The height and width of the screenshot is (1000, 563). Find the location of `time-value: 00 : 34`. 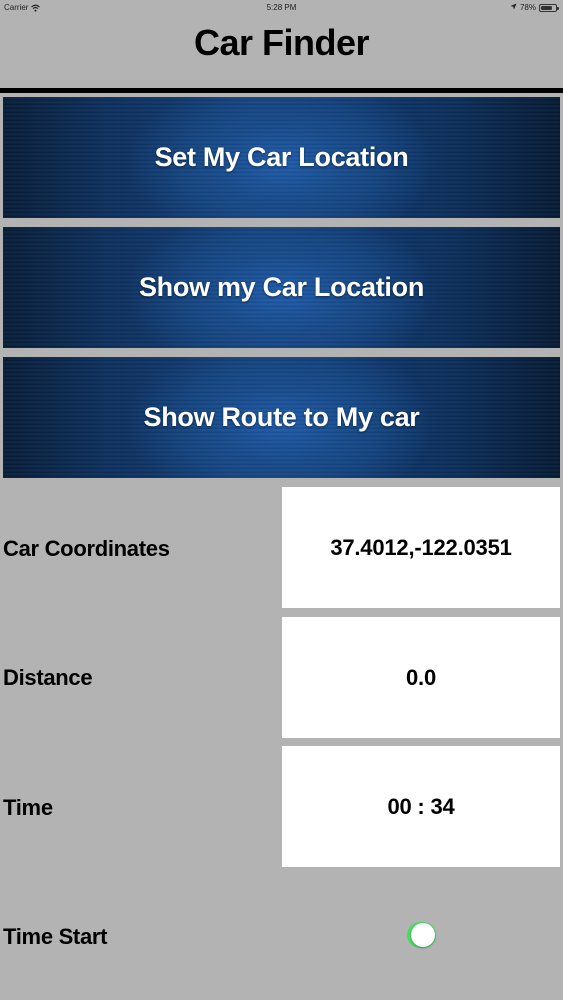

time-value: 00 : 34 is located at coordinates (421, 806).